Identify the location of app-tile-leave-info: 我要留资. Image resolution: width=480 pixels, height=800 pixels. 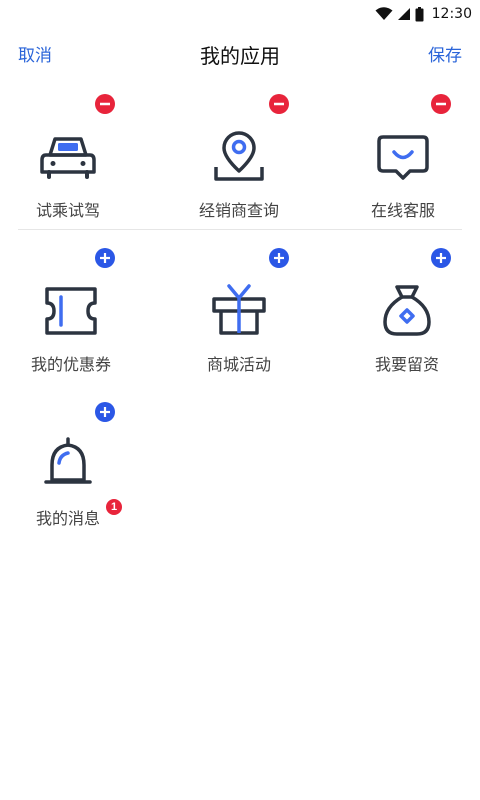
(406, 314).